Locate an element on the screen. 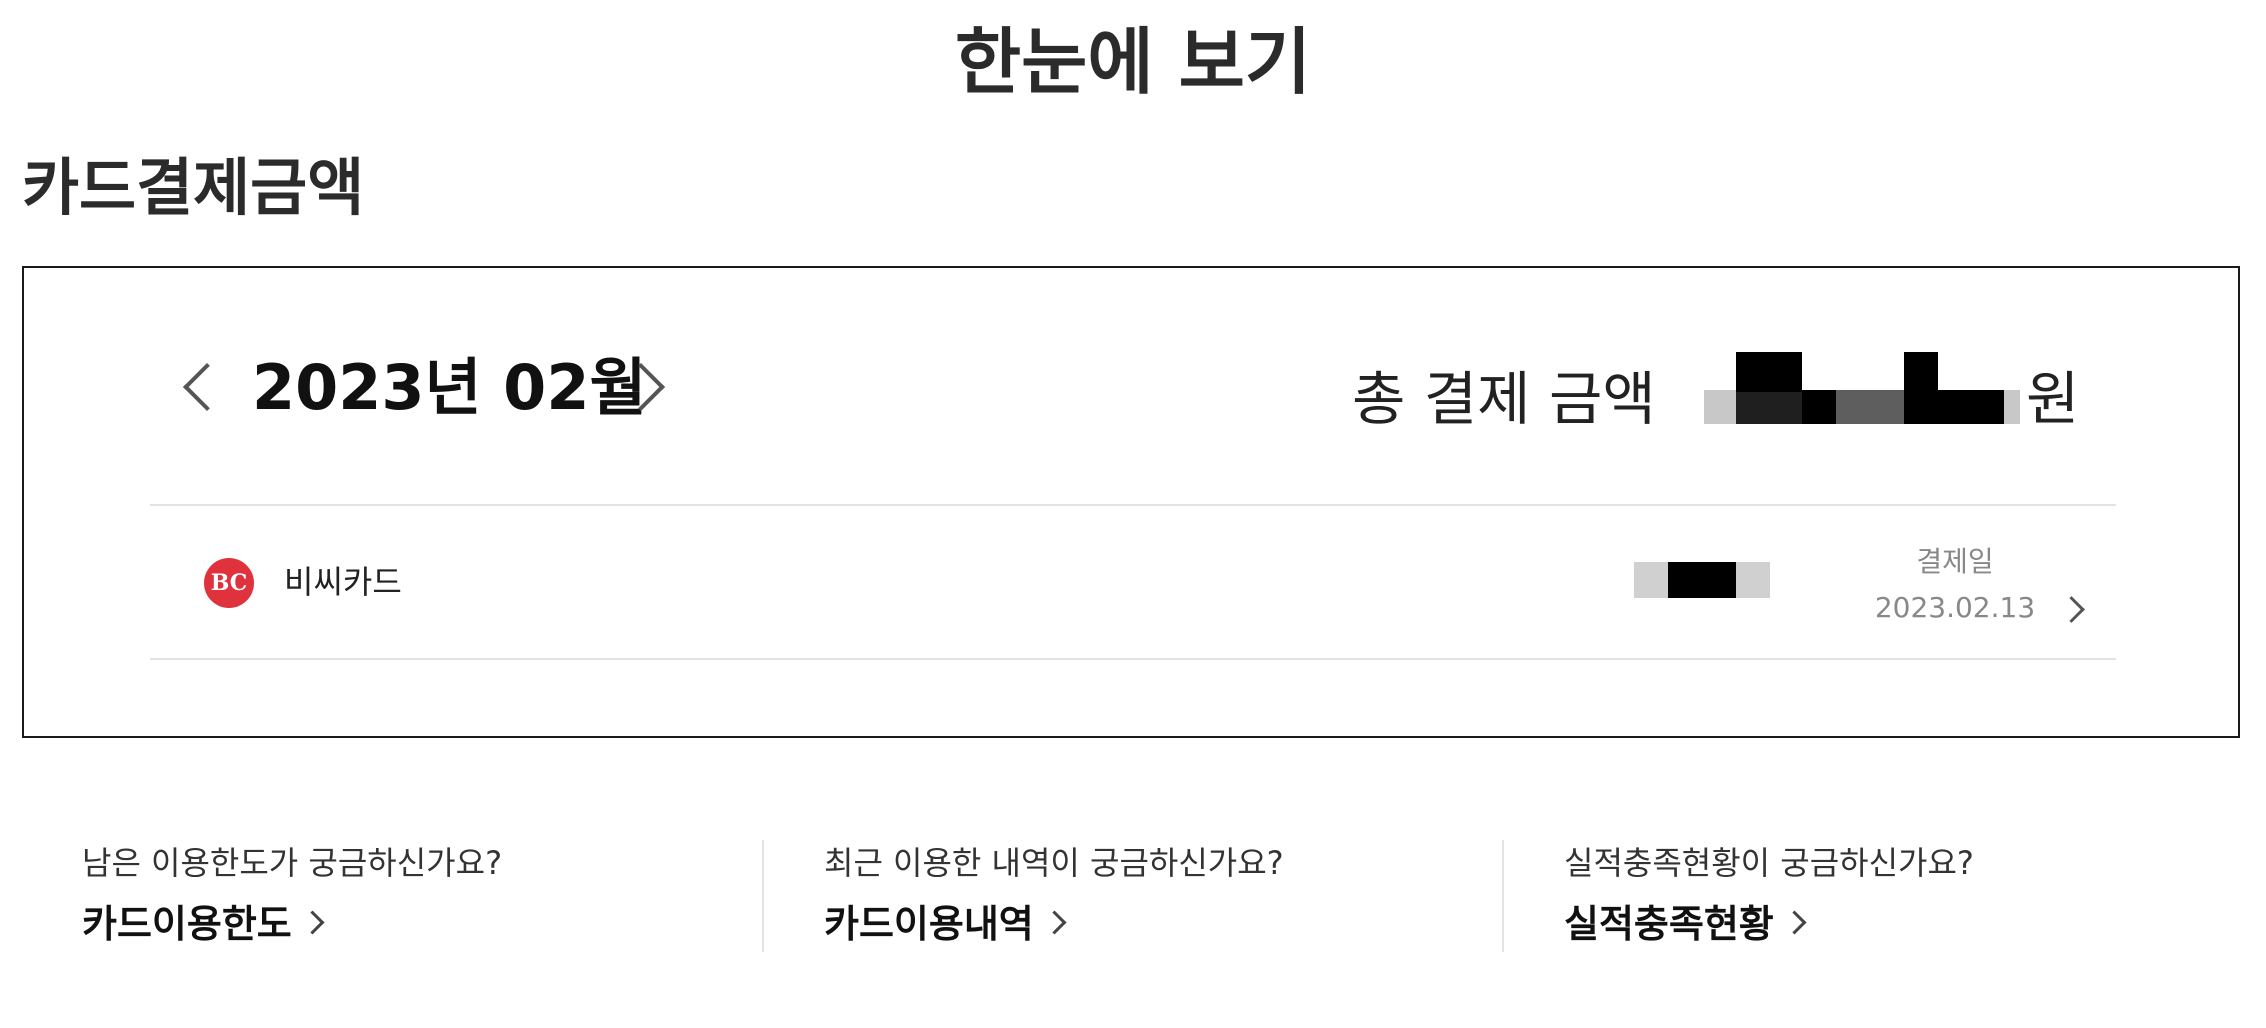 This screenshot has height=1028, width=2266. divider is located at coordinates (1133, 659).